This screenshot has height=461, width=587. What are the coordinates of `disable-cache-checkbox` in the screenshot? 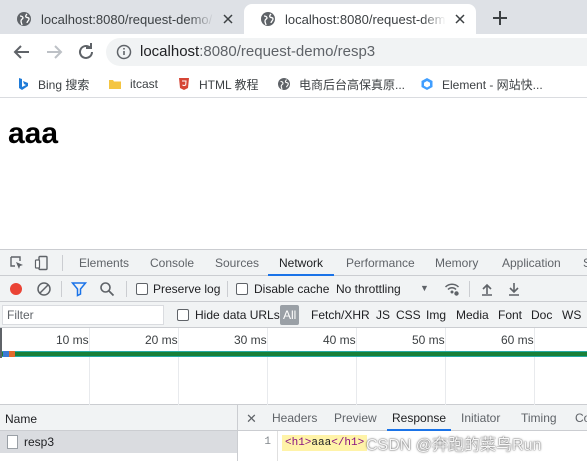 It's located at (242, 289).